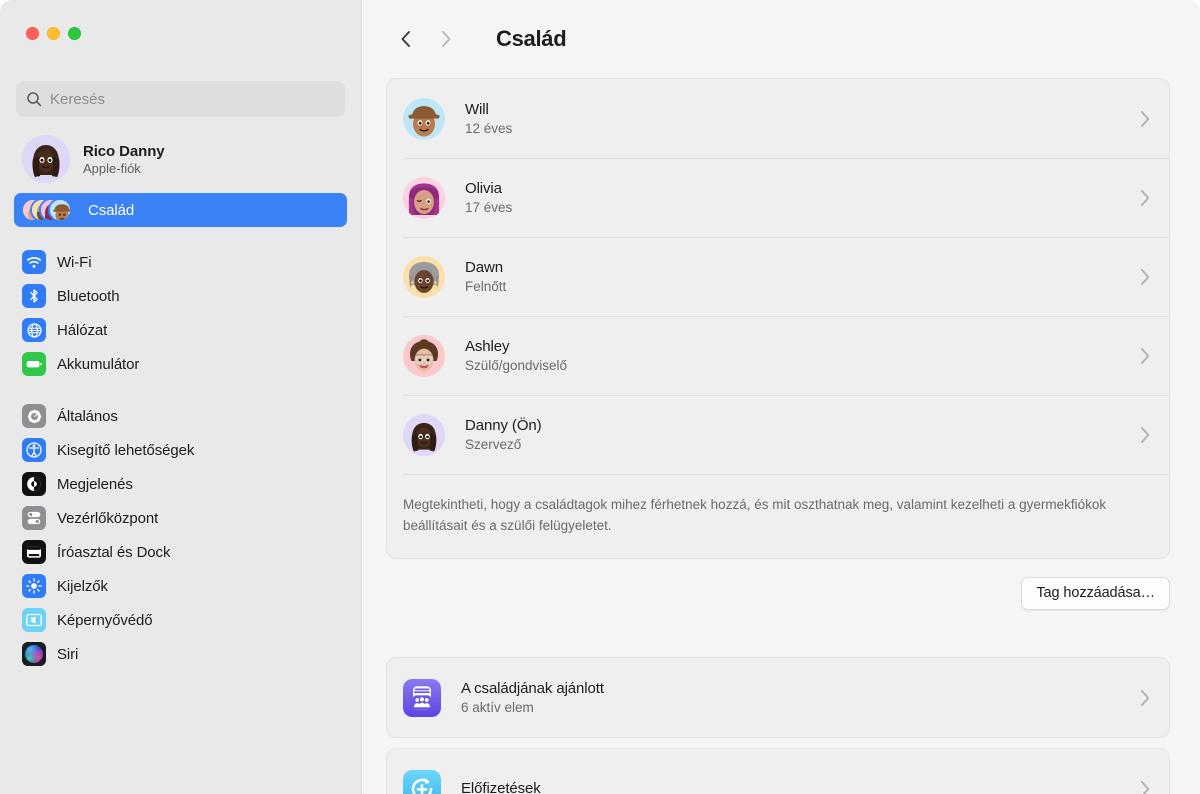 The image size is (1200, 794). I want to click on desktop-dock-icon, so click(34, 552).